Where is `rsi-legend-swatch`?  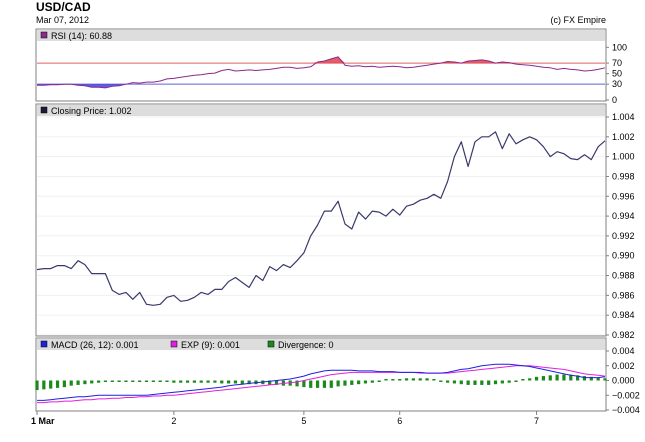
rsi-legend-swatch is located at coordinates (44, 35).